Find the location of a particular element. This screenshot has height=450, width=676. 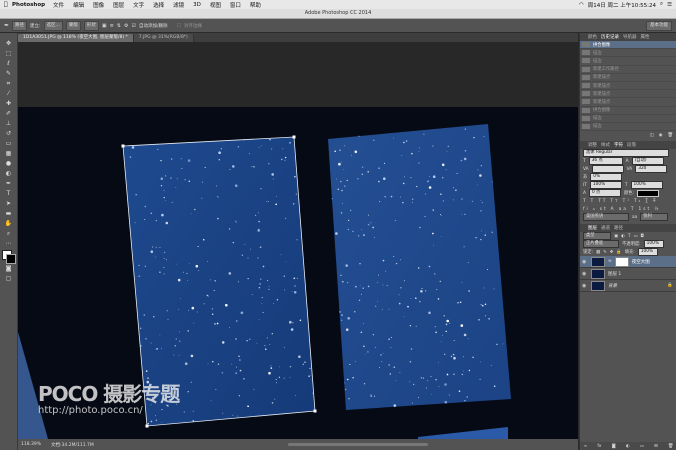

pen-tool-icon: ✒ is located at coordinates (8, 183).